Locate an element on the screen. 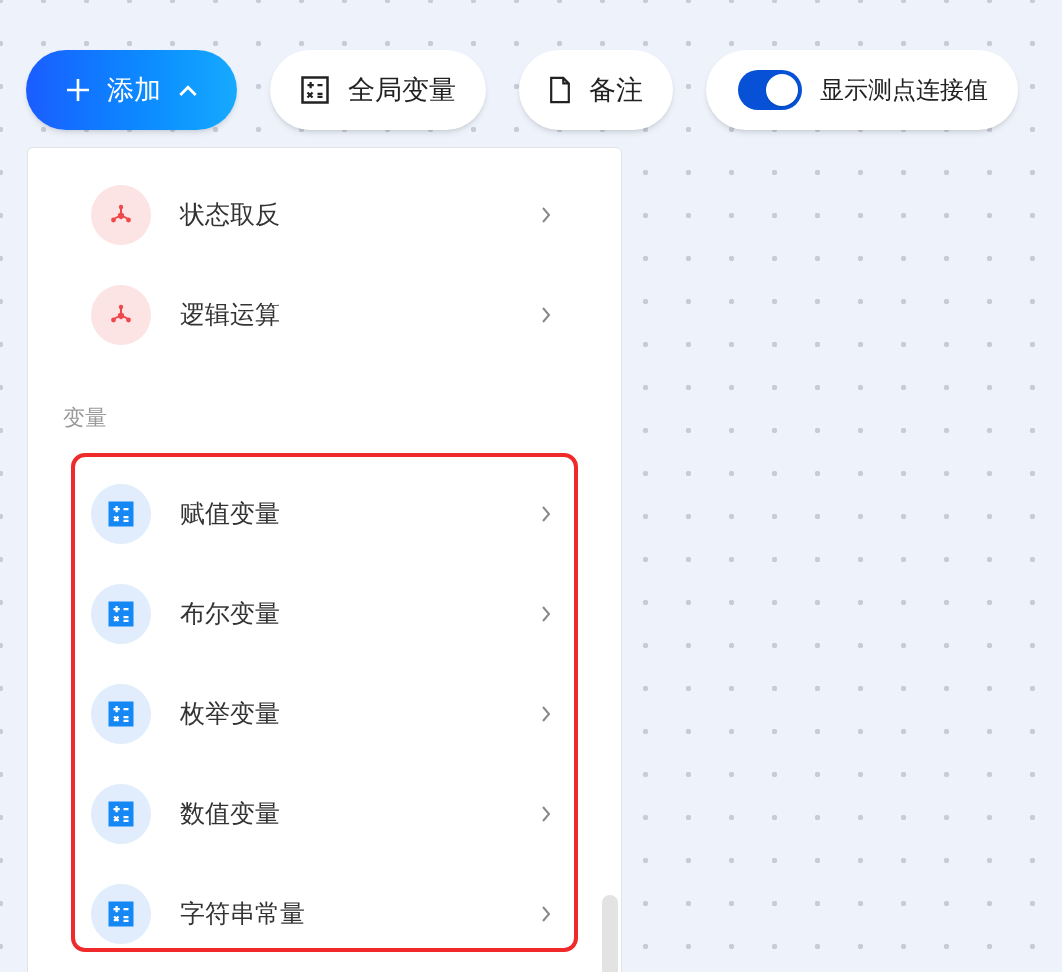  plus-icon is located at coordinates (77, 90).